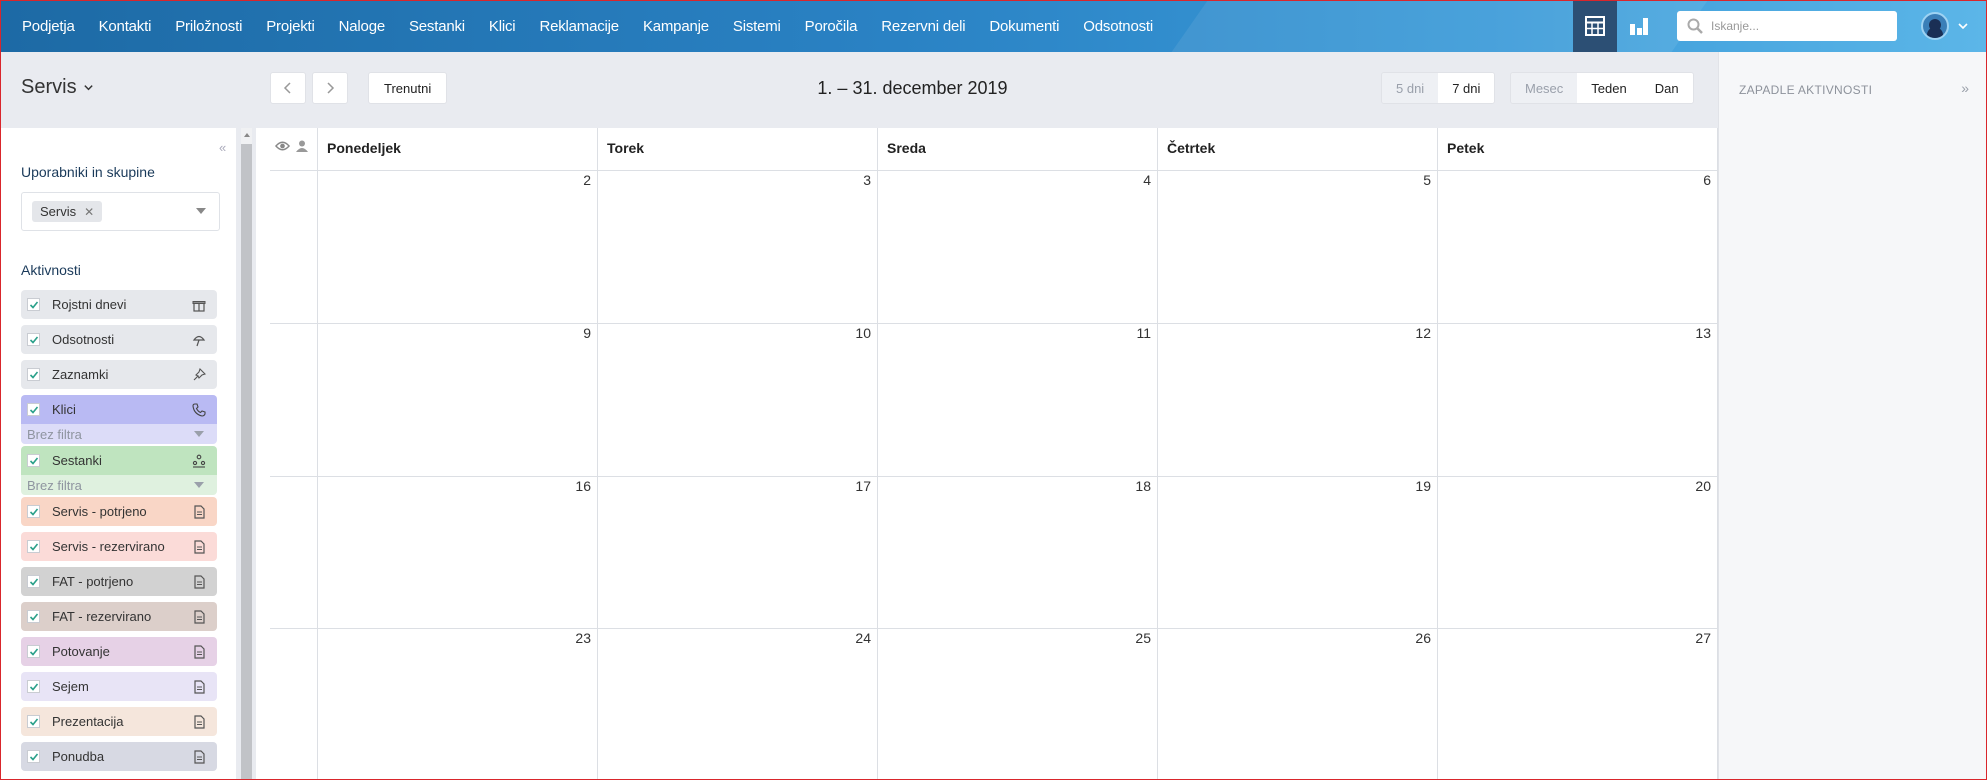 Image resolution: width=1987 pixels, height=780 pixels. What do you see at coordinates (831, 26) in the screenshot?
I see `nav-item-porocila: Poročila` at bounding box center [831, 26].